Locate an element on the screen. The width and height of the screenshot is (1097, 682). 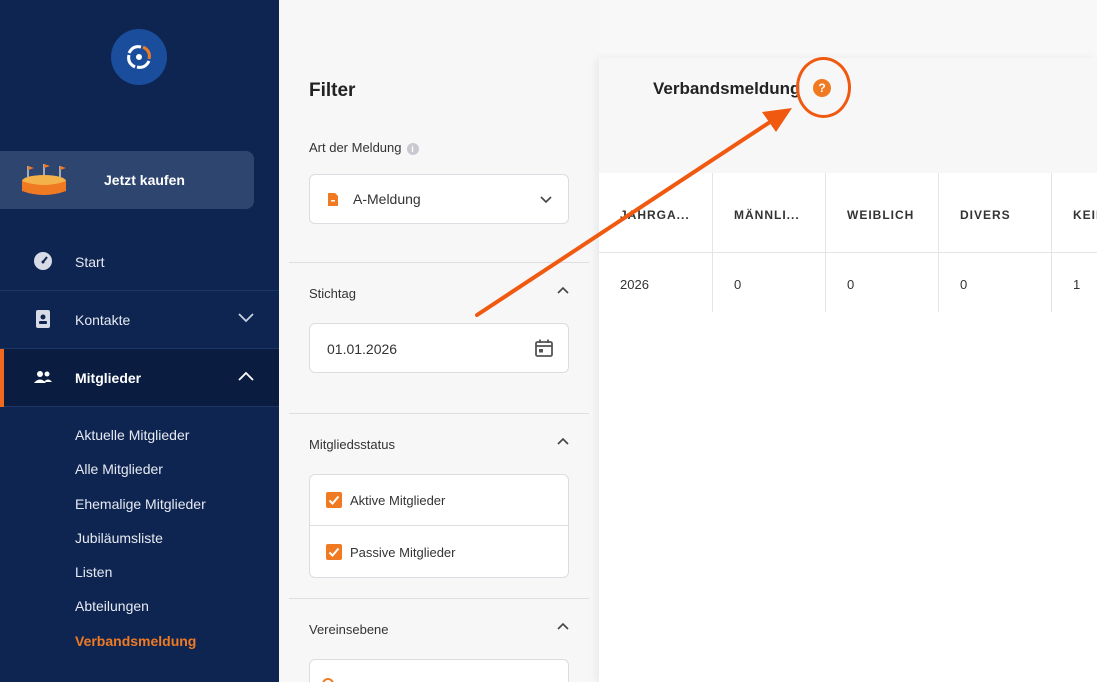
contact-card-icon is located at coordinates (43, 319).